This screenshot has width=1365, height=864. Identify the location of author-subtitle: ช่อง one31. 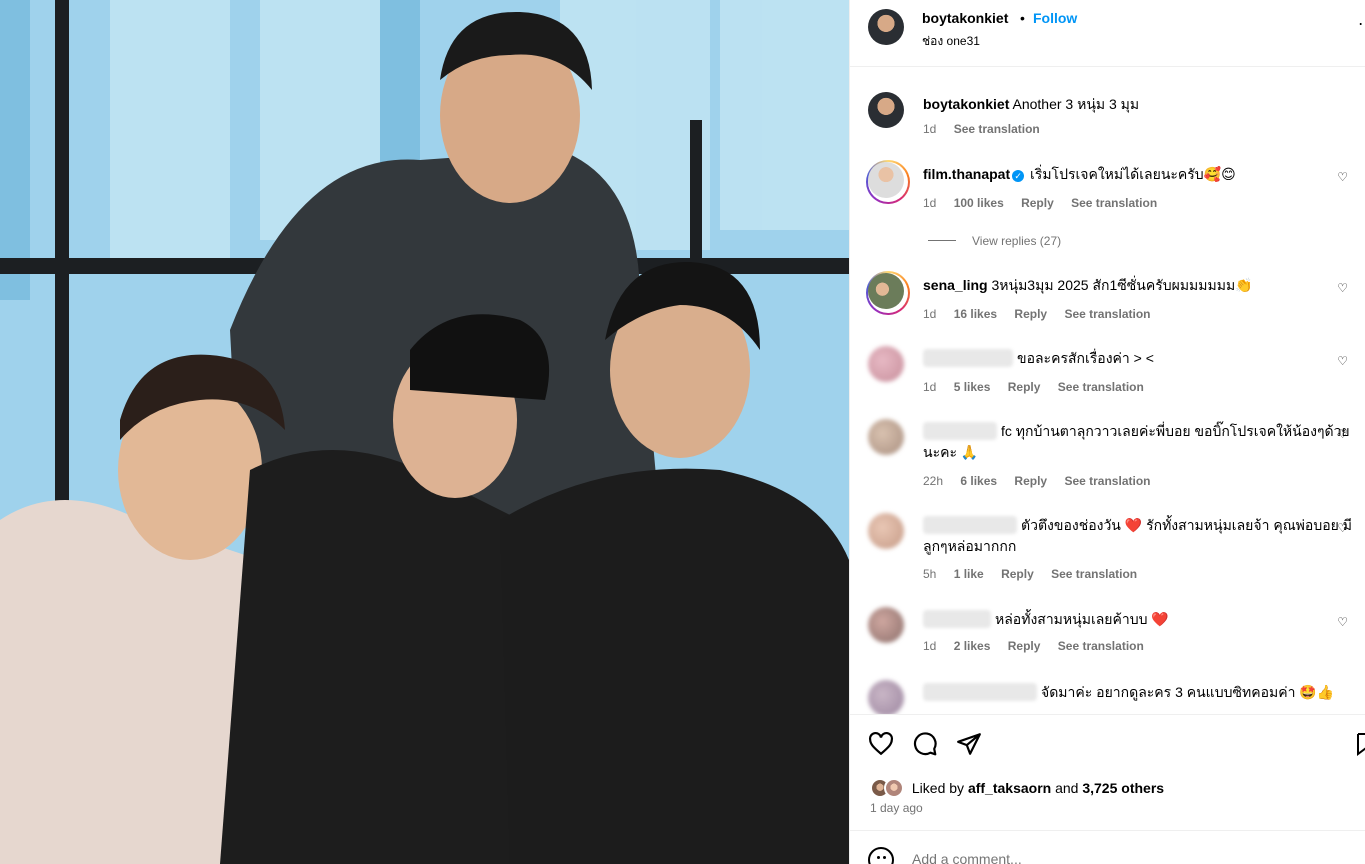
(951, 41).